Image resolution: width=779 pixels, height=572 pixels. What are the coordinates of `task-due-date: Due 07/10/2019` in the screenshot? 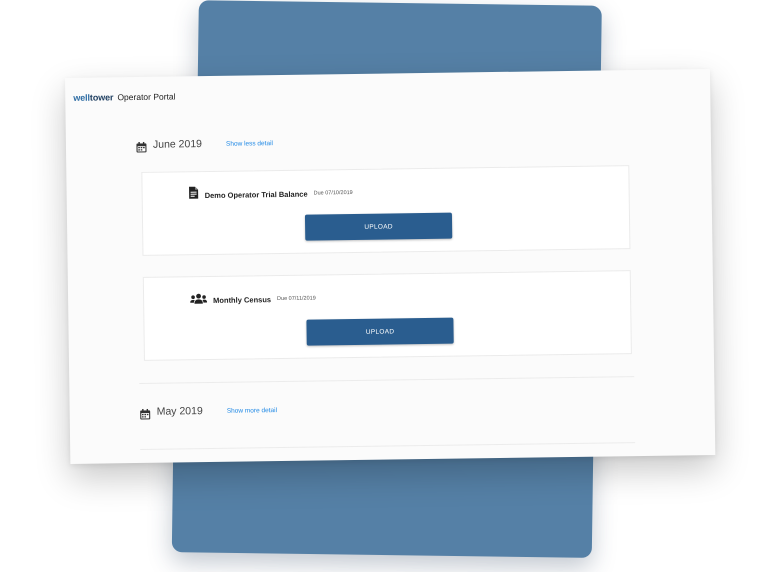 It's located at (333, 193).